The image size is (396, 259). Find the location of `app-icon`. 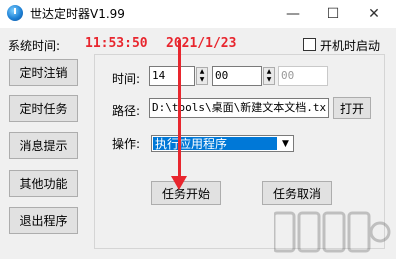

app-icon is located at coordinates (15, 13).